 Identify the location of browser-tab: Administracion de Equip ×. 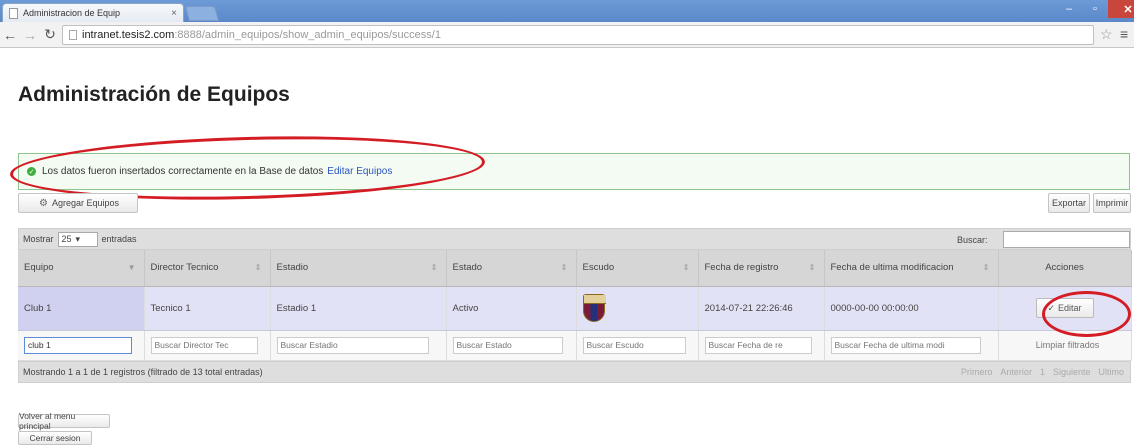
(93, 12).